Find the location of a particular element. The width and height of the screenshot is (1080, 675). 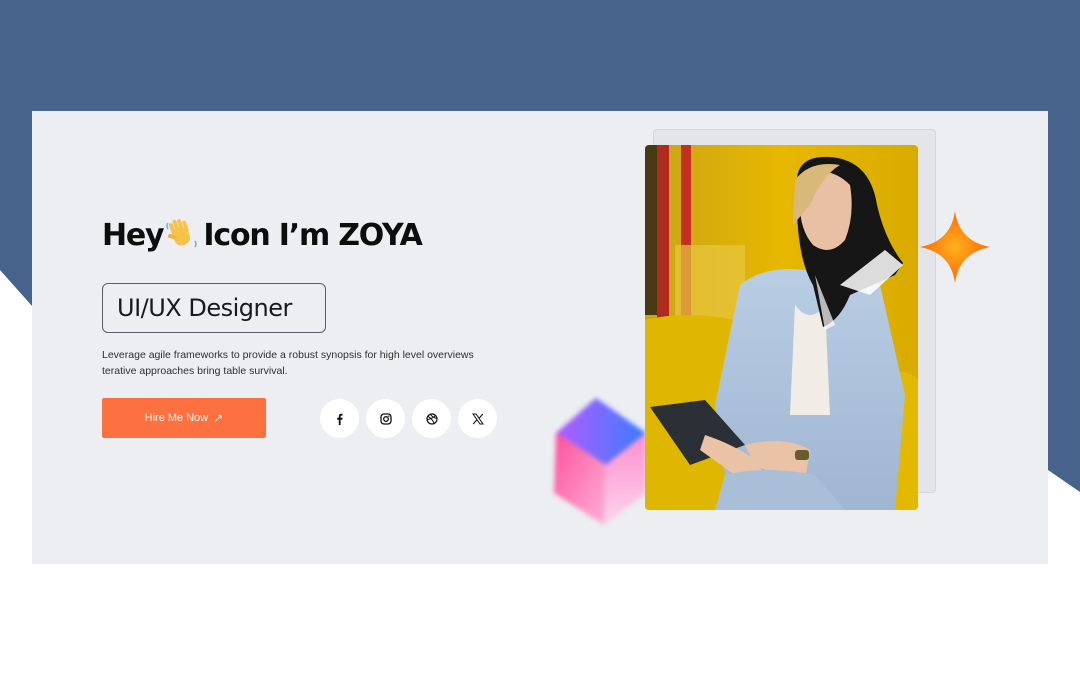

decorative-cube is located at coordinates (601, 463).